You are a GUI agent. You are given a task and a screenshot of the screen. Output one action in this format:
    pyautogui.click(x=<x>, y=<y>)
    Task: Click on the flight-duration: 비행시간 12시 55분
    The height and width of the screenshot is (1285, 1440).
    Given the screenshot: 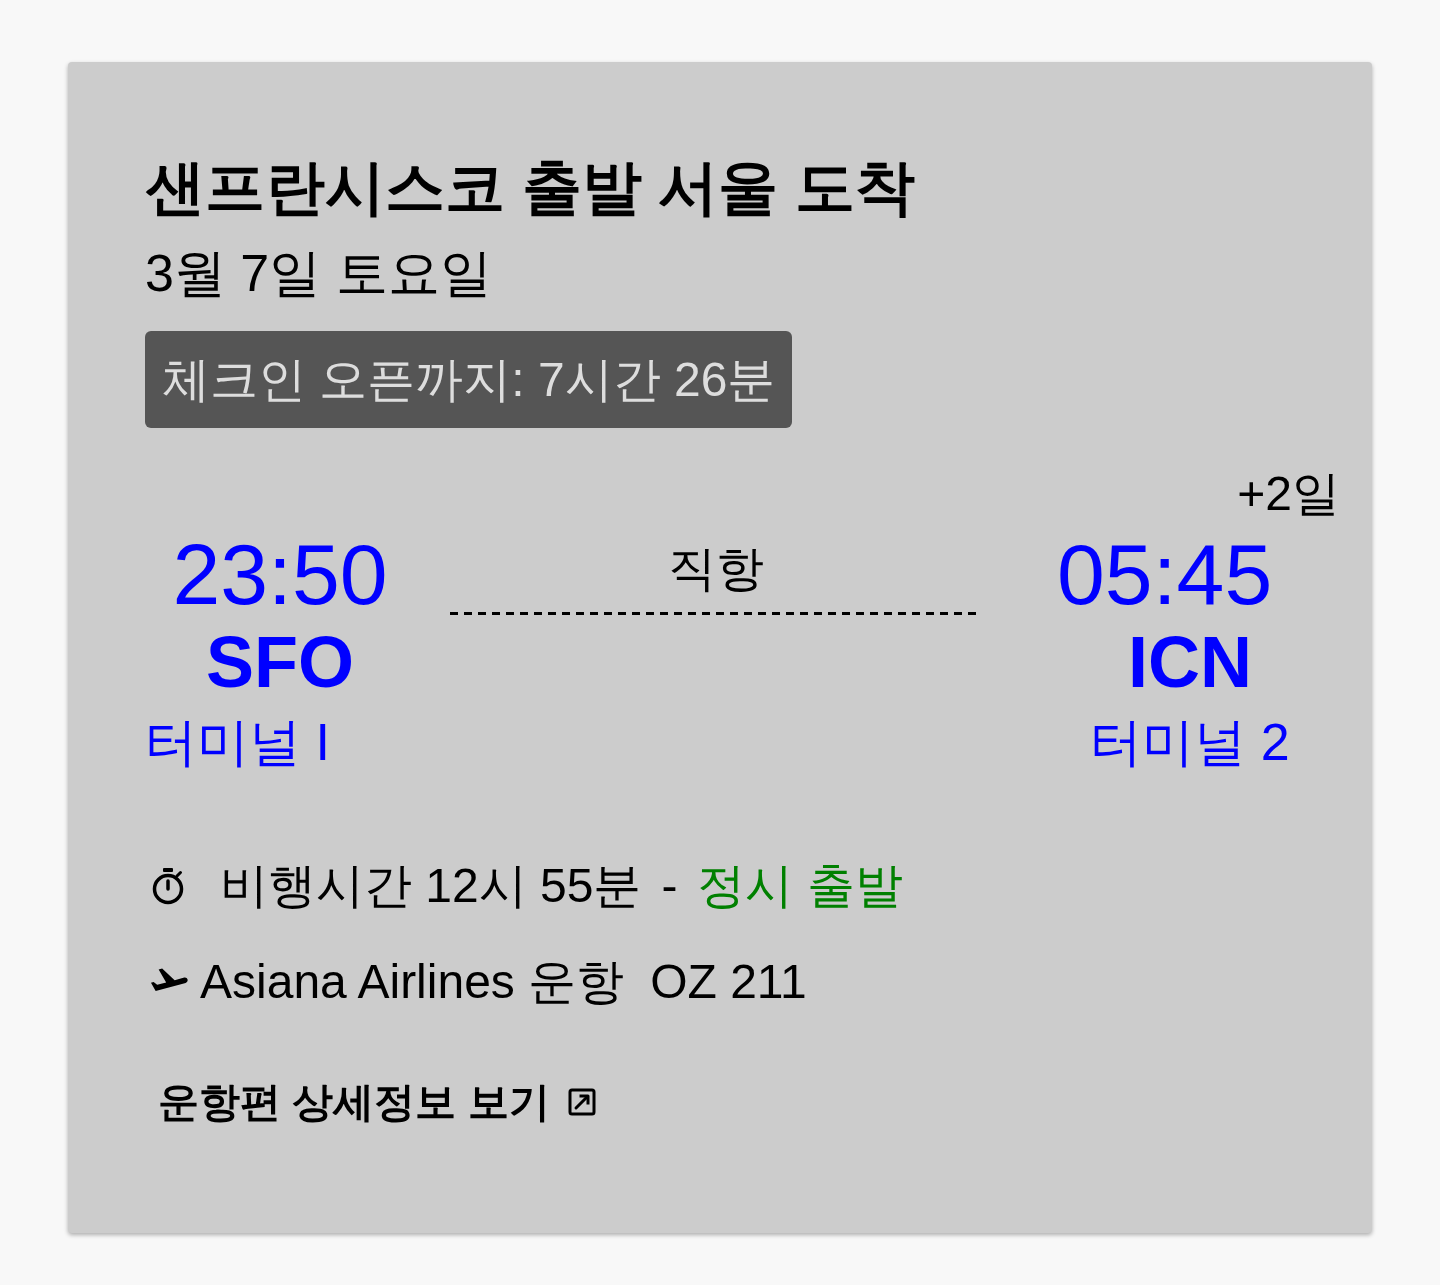 What is the action you would take?
    pyautogui.click(x=431, y=886)
    